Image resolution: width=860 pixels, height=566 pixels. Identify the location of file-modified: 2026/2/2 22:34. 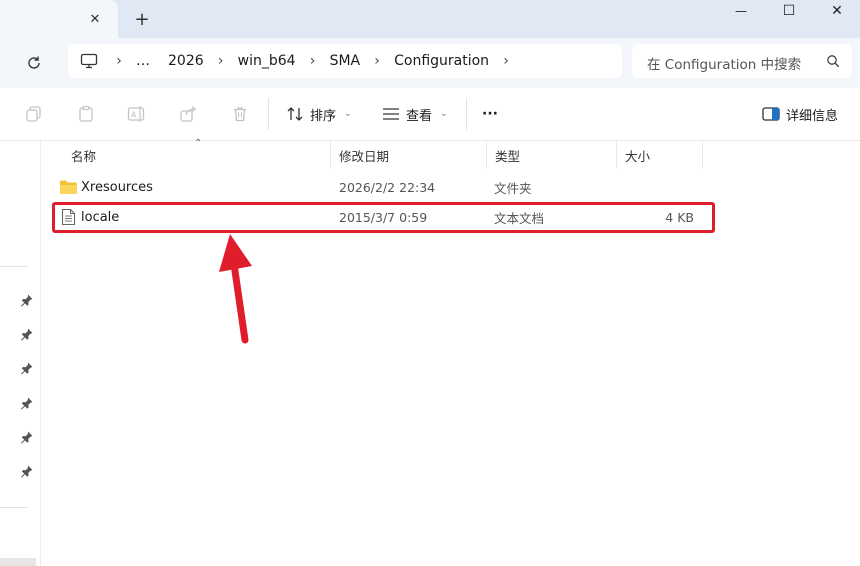
(387, 187).